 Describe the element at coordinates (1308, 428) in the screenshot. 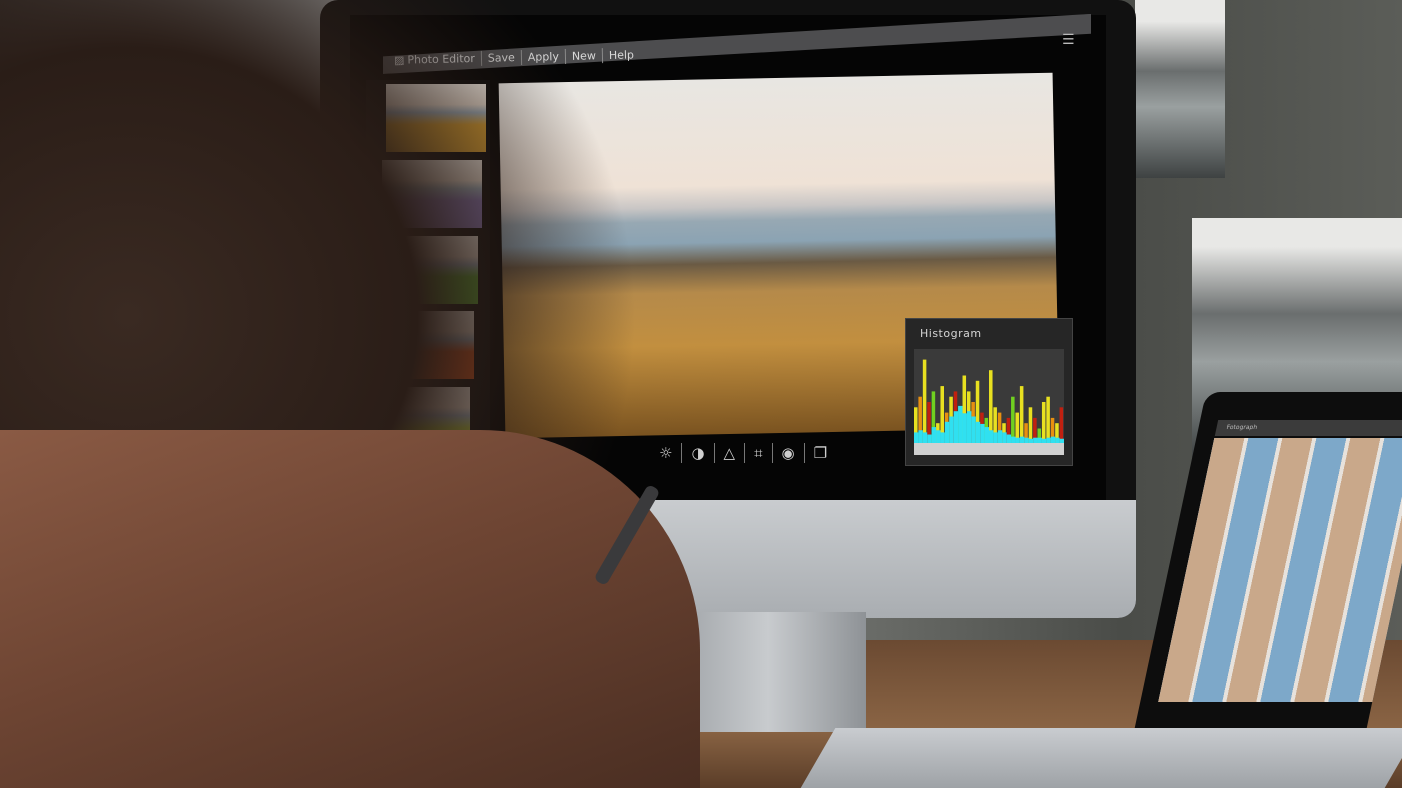

I see `laptop-title: Fotograph` at that location.